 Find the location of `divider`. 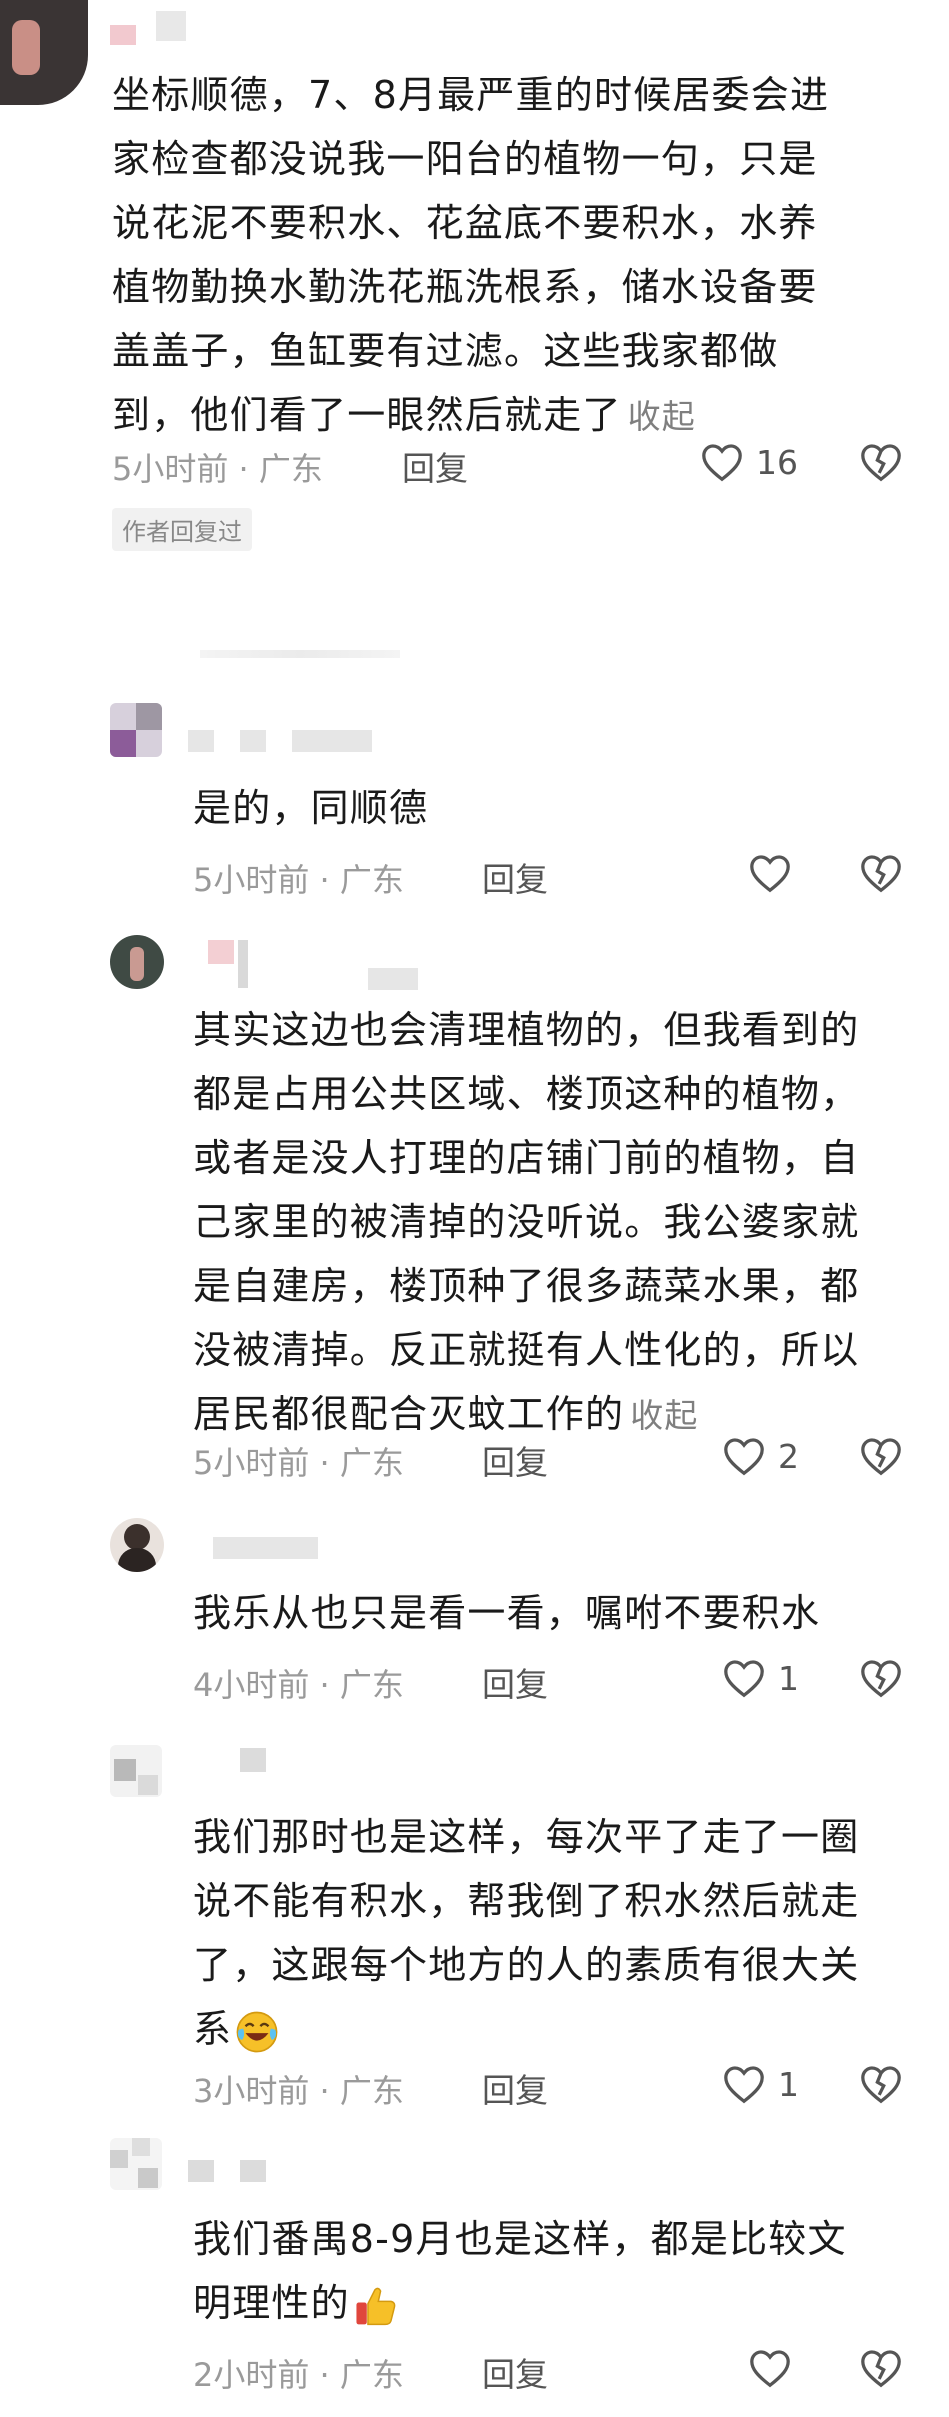

divider is located at coordinates (300, 654).